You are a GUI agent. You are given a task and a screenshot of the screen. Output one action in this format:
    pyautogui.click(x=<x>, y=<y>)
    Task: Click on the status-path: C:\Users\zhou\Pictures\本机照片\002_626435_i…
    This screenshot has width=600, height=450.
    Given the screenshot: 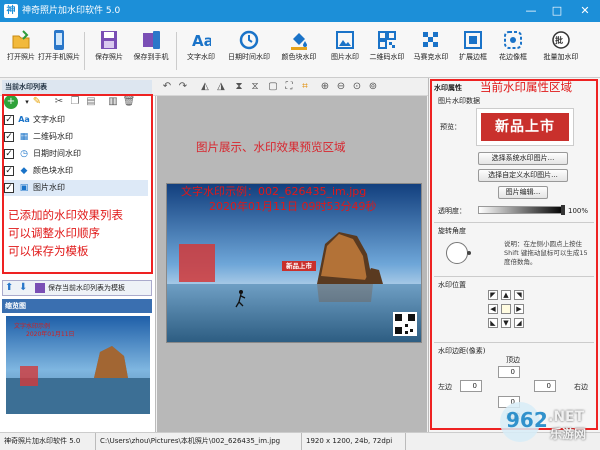 What is the action you would take?
    pyautogui.click(x=199, y=441)
    